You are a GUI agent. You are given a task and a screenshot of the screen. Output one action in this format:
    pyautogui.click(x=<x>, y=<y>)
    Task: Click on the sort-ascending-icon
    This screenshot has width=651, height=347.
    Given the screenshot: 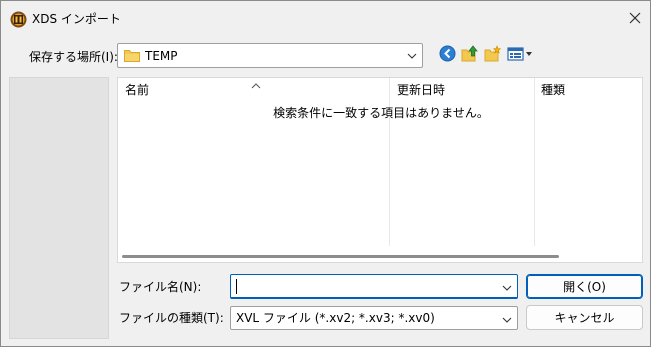 What is the action you would take?
    pyautogui.click(x=256, y=83)
    